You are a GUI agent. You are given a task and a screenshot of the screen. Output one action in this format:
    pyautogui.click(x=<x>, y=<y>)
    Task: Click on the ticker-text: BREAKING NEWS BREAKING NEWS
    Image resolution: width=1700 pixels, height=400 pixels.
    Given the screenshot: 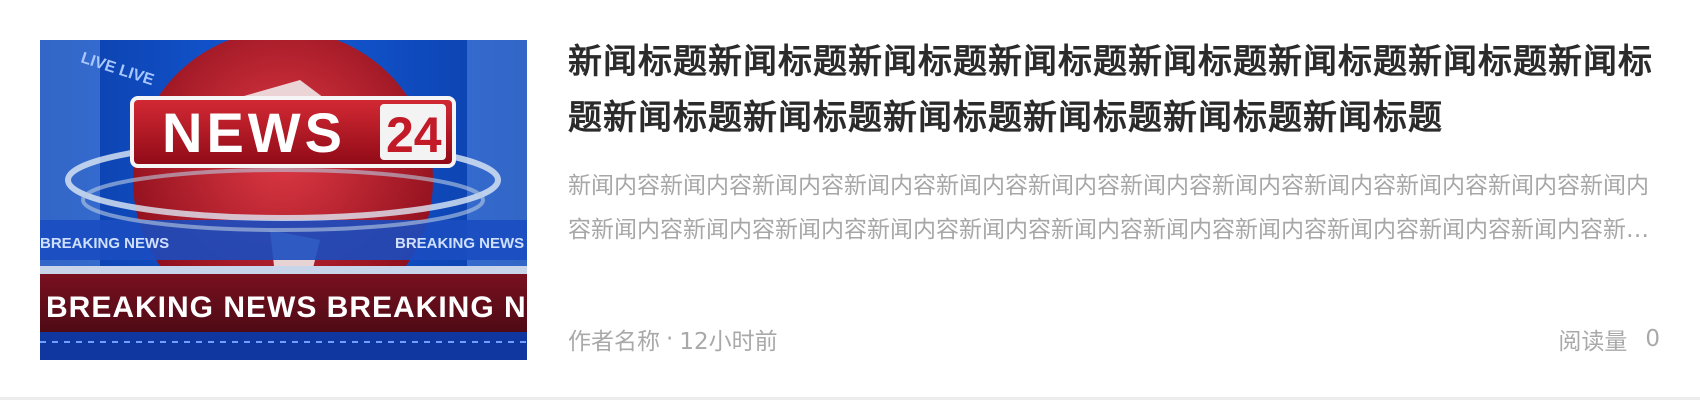 What is the action you would take?
    pyautogui.click(x=286, y=307)
    